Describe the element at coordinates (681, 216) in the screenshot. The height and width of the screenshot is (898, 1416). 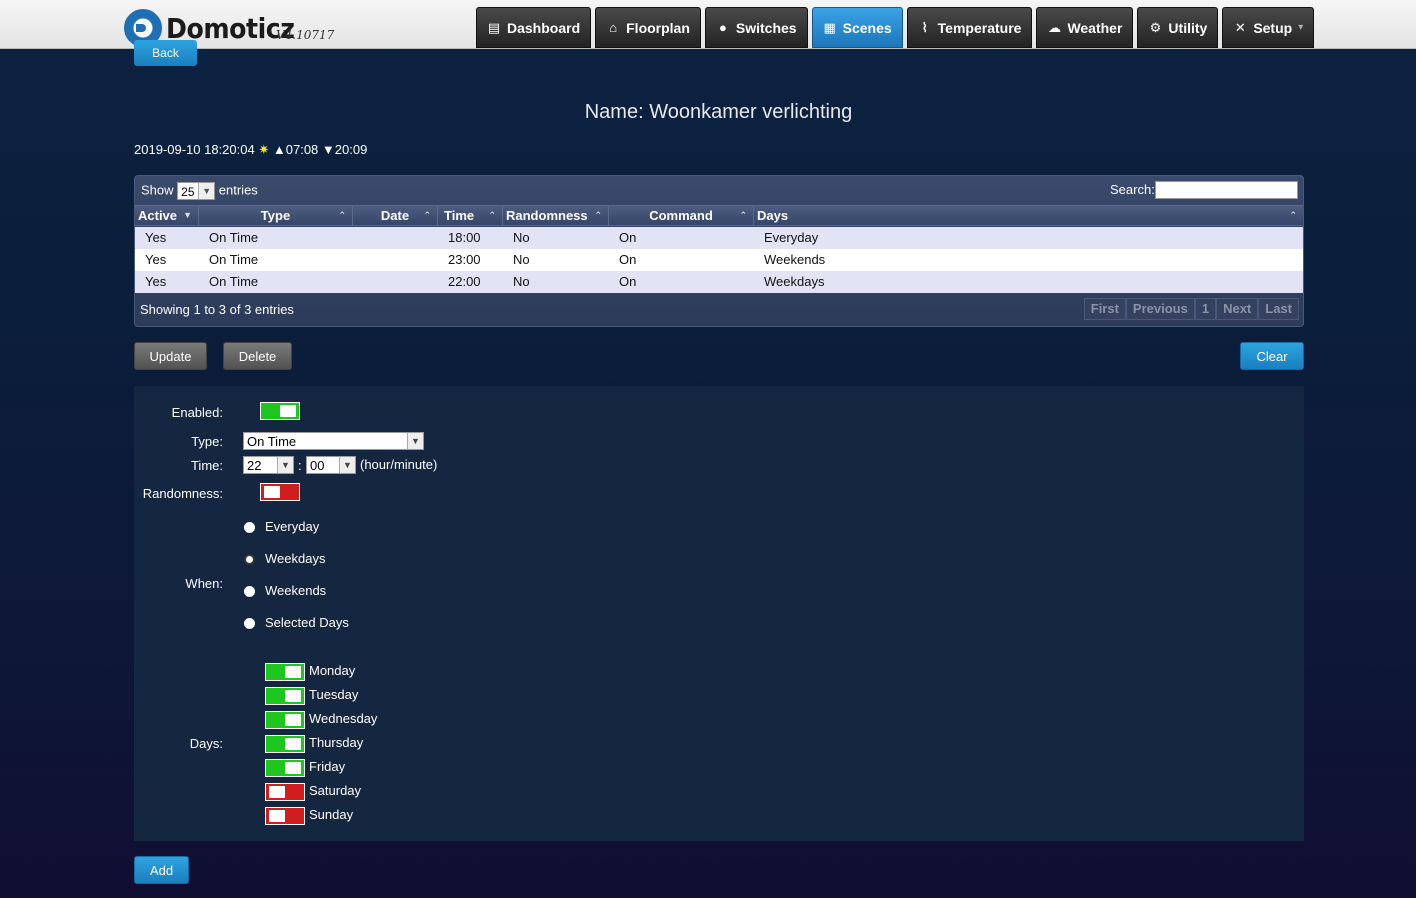
I see `col-command: Command ⌃` at that location.